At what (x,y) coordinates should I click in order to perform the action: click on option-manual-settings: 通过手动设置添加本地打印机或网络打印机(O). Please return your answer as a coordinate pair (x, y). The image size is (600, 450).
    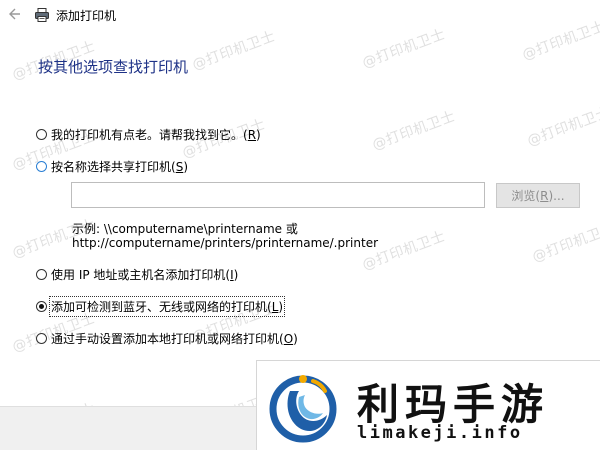
    Looking at the image, I should click on (167, 338).